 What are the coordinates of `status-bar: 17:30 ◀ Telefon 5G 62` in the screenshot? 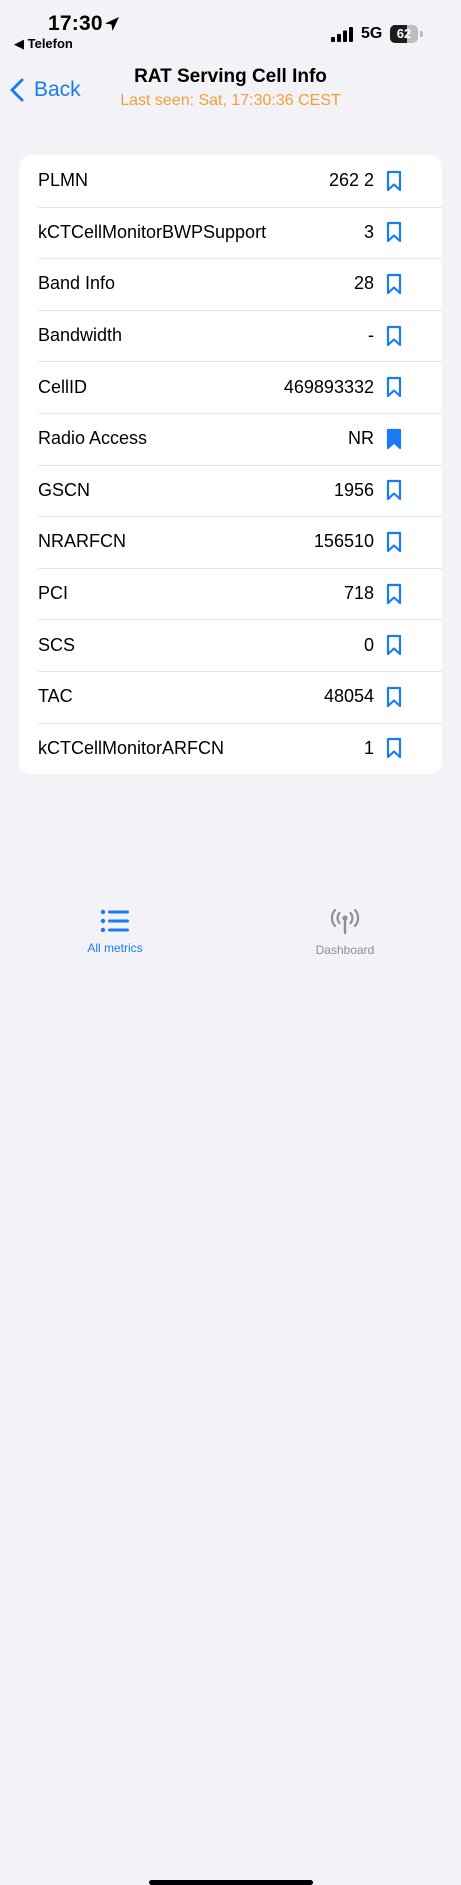 It's located at (230, 28).